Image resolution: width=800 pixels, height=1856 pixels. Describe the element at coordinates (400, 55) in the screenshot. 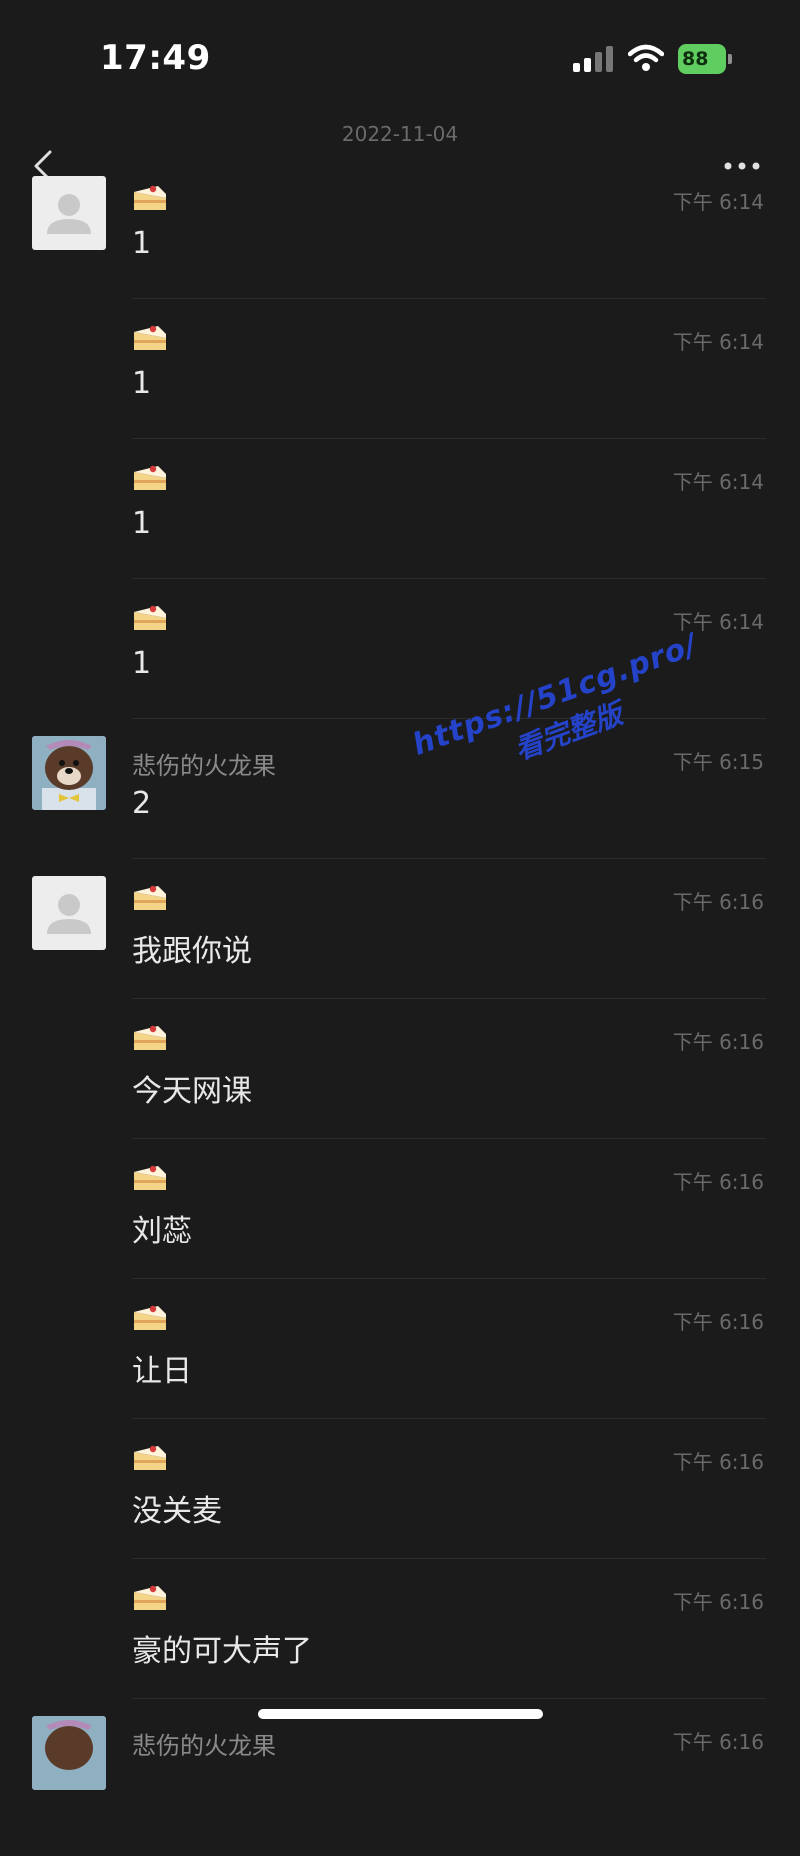

I see `status-bar: 17:49 88` at that location.